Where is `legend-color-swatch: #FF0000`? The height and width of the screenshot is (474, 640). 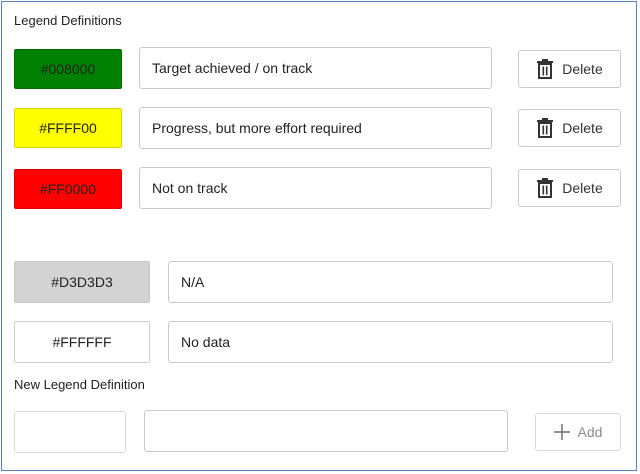 legend-color-swatch: #FF0000 is located at coordinates (68, 189).